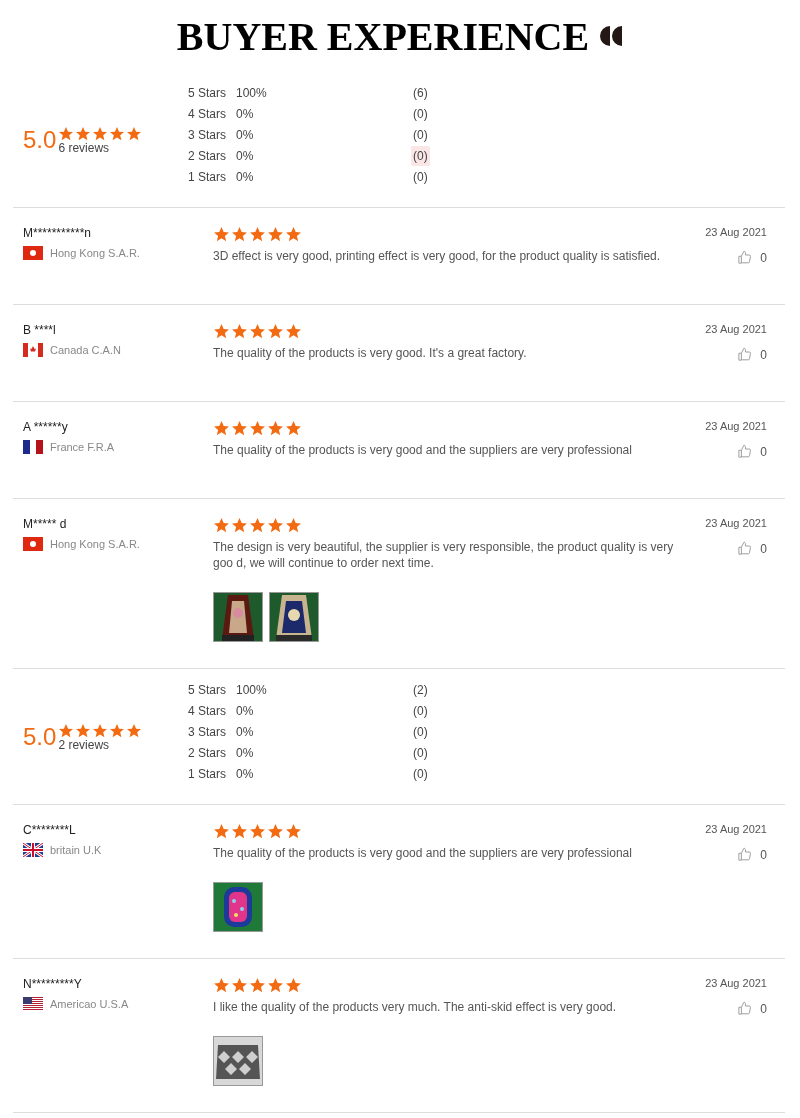  I want to click on reviewer-country: Canada C.A.N, so click(85, 350).